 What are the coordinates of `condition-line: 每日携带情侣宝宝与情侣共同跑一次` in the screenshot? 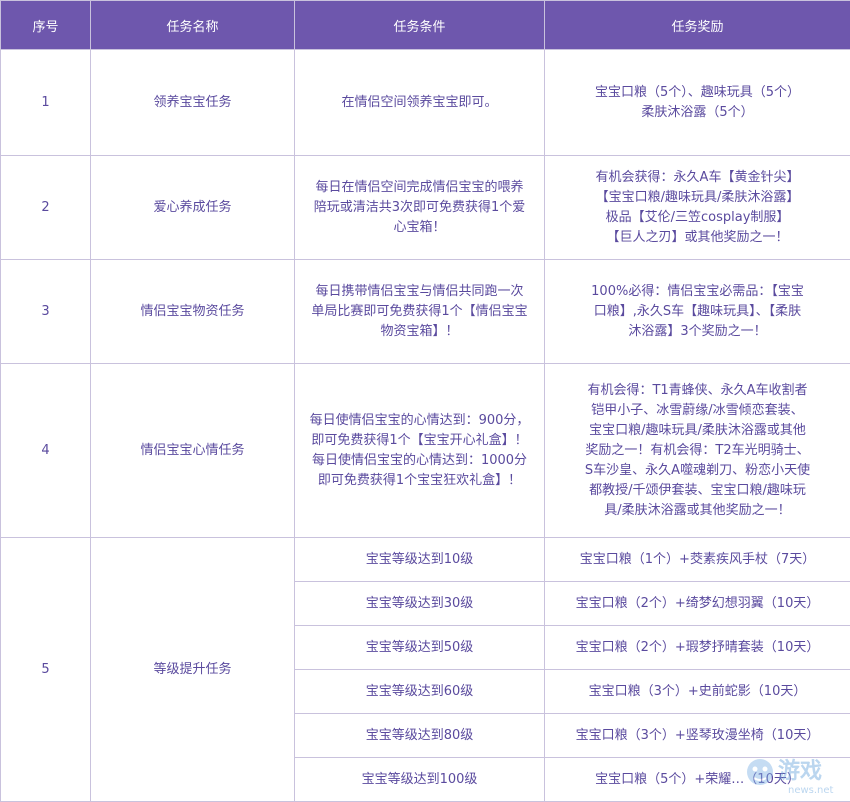 It's located at (419, 292).